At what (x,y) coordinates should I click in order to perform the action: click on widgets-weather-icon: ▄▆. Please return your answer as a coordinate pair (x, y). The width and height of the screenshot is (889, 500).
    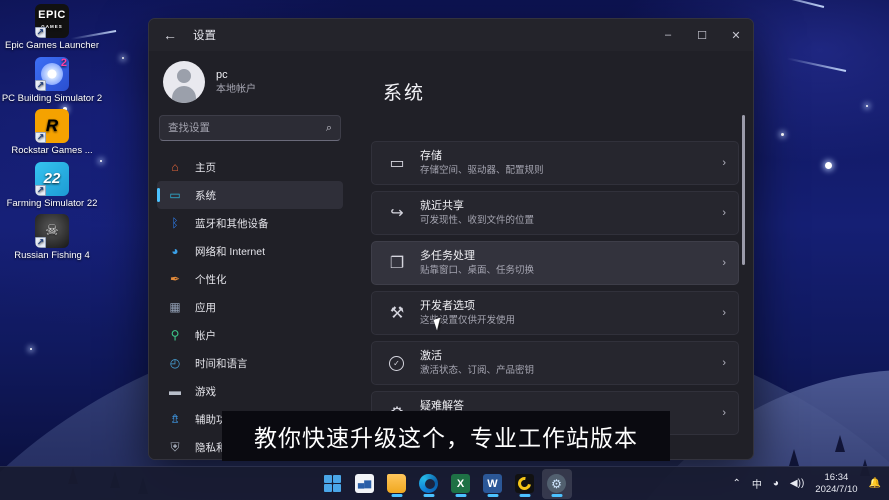
    Looking at the image, I should click on (364, 483).